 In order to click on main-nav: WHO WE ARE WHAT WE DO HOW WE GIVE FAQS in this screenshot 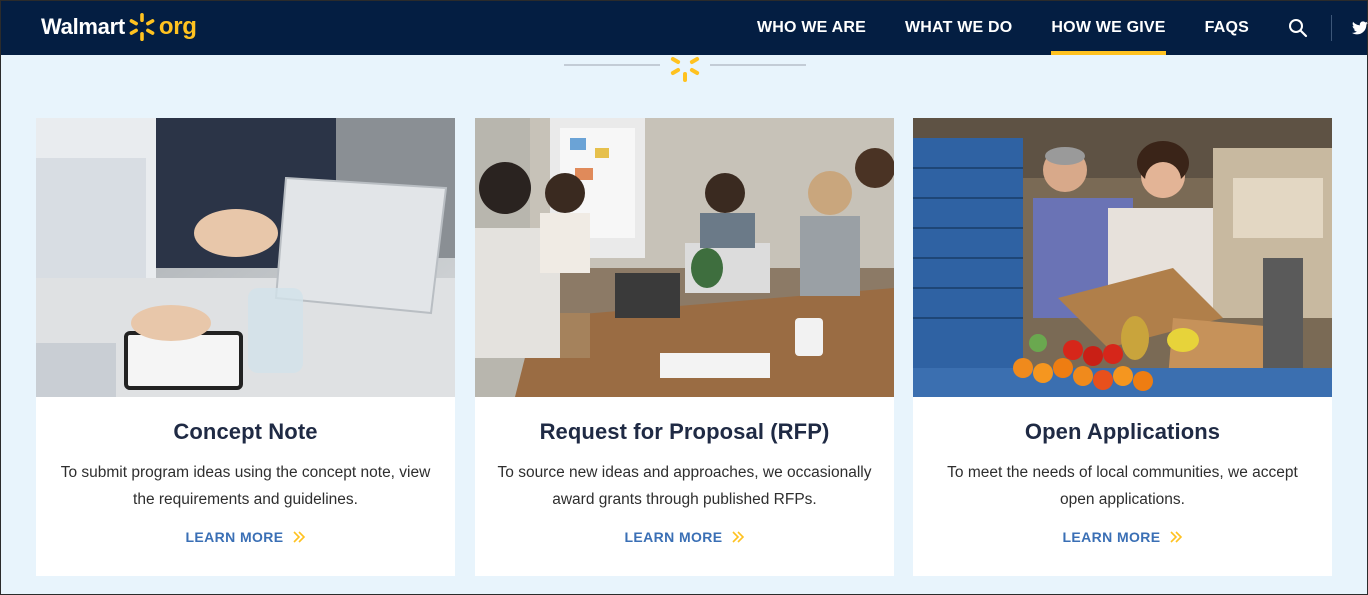, I will do `click(1062, 28)`.